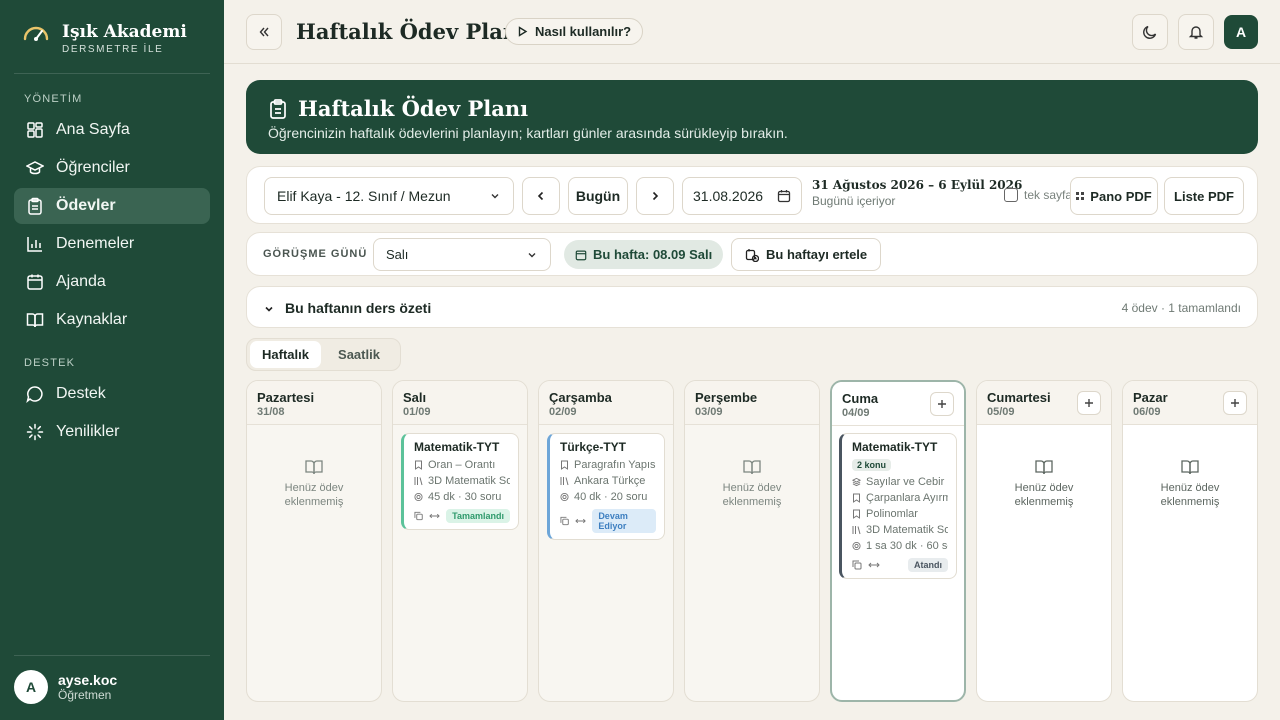 This screenshot has height=720, width=1280. Describe the element at coordinates (364, 196) in the screenshot. I see `student-select-value: Elif Kaya - 12. Sınıf / Mezun` at that location.